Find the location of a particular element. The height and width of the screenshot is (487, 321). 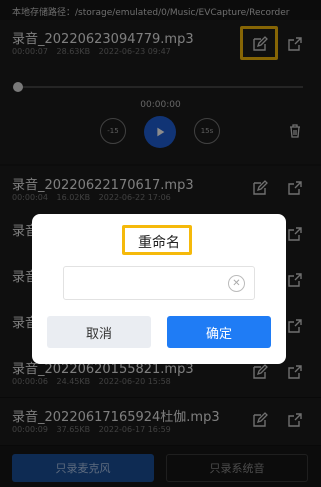

dialog-title-highlight is located at coordinates (157, 240).